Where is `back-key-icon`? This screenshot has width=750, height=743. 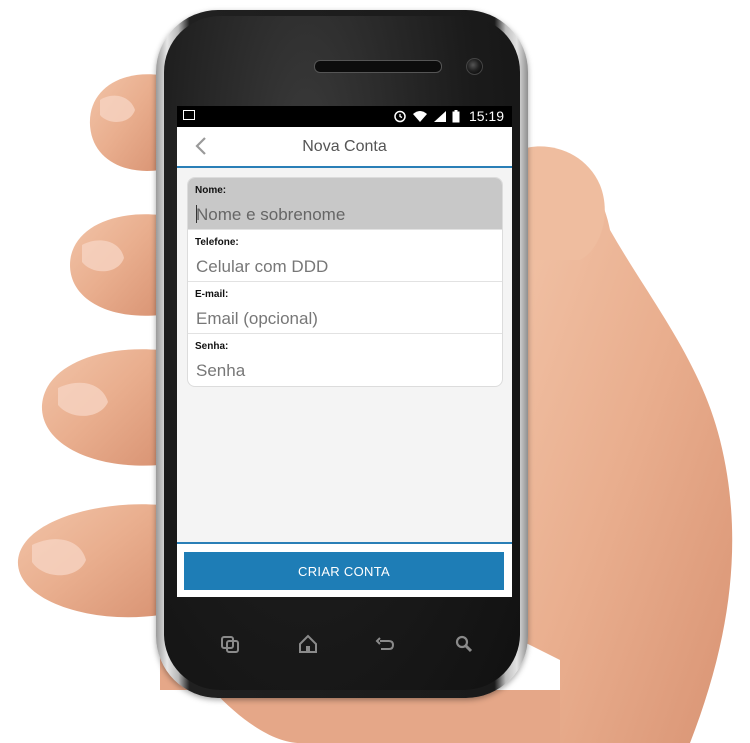
back-key-icon is located at coordinates (385, 644).